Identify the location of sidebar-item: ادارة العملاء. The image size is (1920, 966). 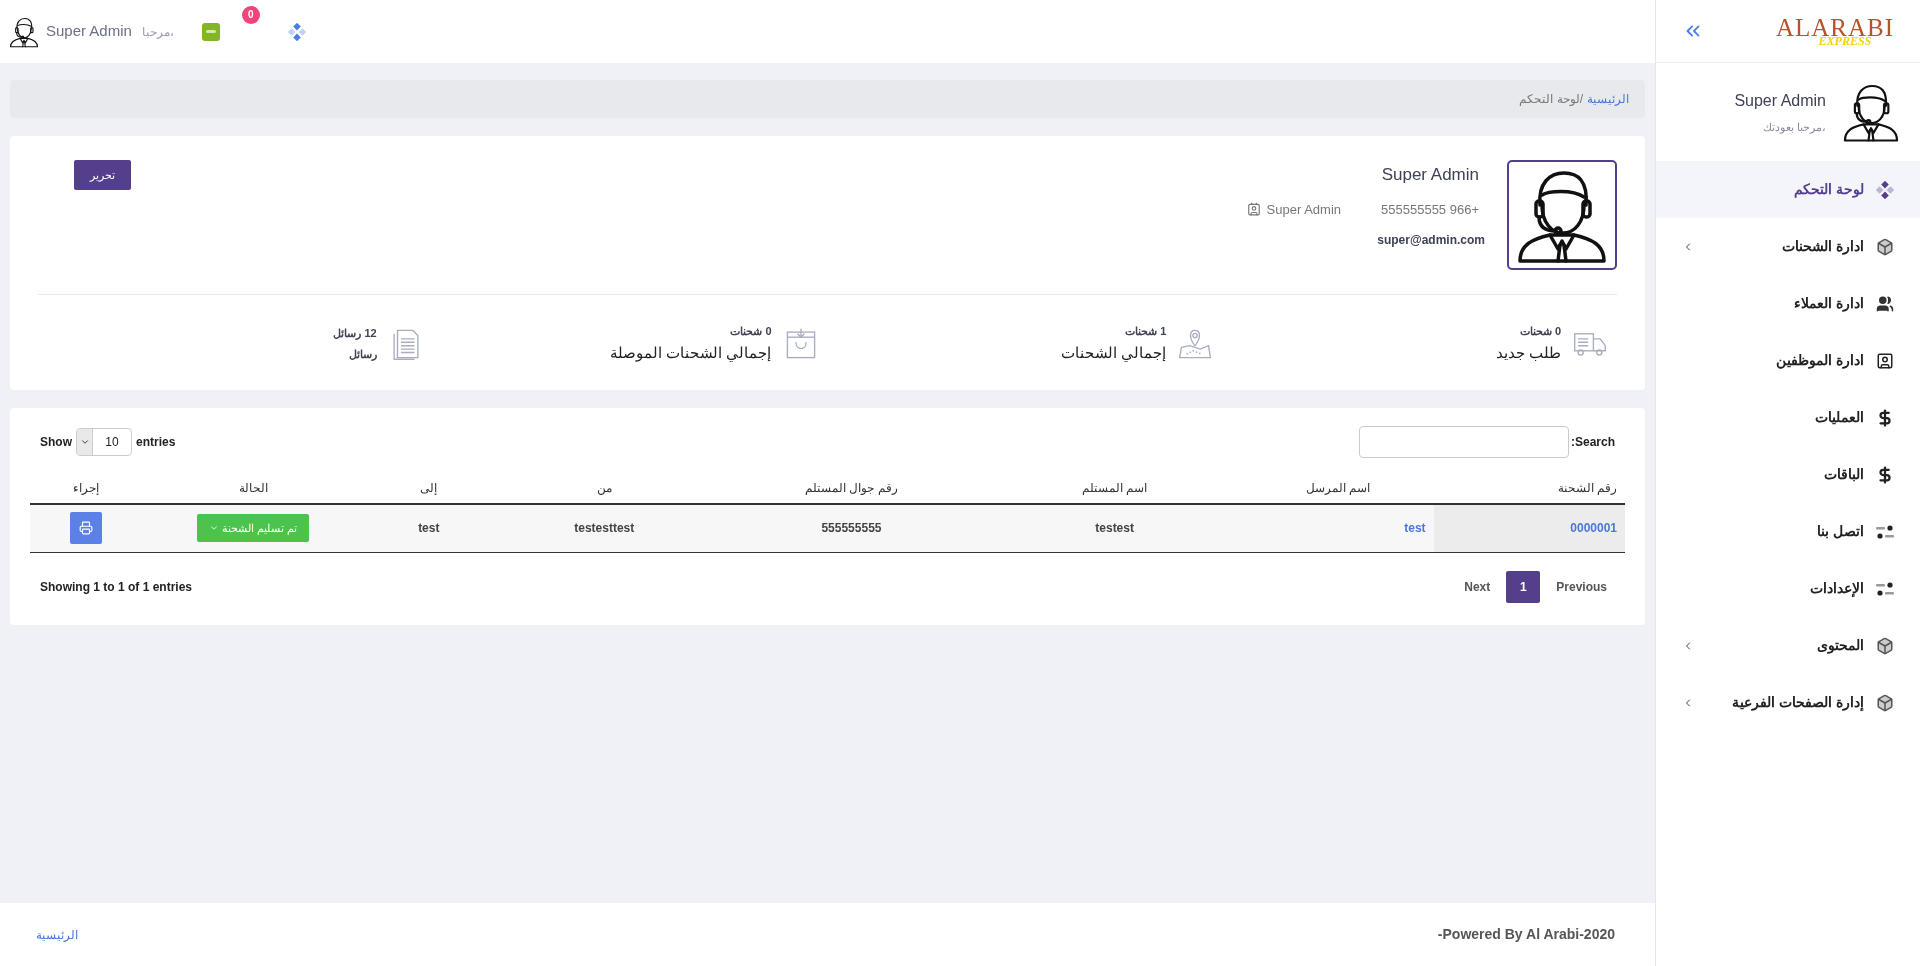
(1788, 303).